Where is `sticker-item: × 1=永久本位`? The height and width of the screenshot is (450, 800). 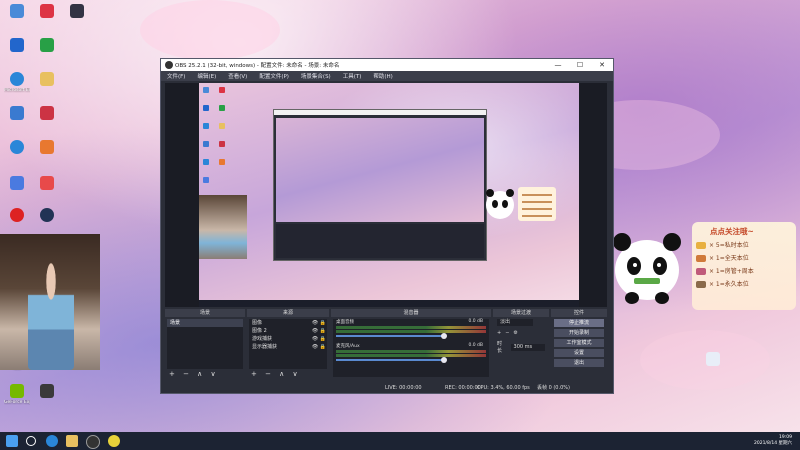 sticker-item: × 1=永久本位 is located at coordinates (744, 284).